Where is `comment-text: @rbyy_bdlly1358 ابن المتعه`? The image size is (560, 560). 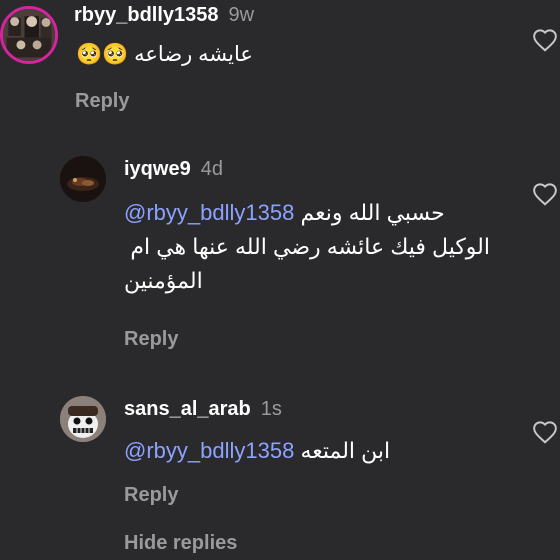
comment-text: @rbyy_bdlly1358 ابن المتعه is located at coordinates (257, 451).